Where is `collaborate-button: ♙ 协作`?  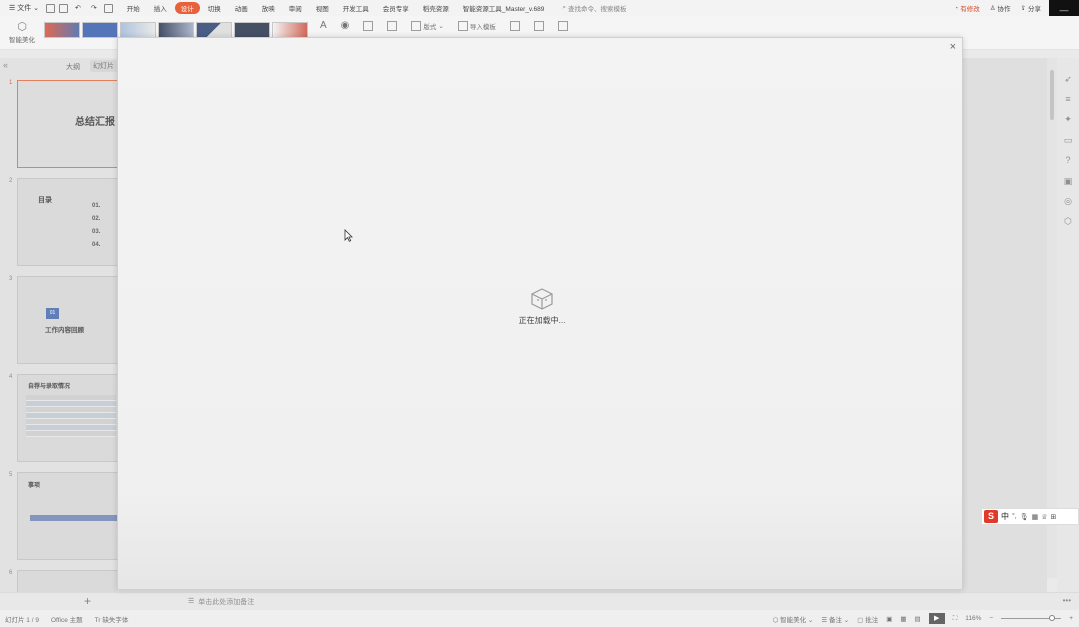 collaborate-button: ♙ 协作 is located at coordinates (1000, 8).